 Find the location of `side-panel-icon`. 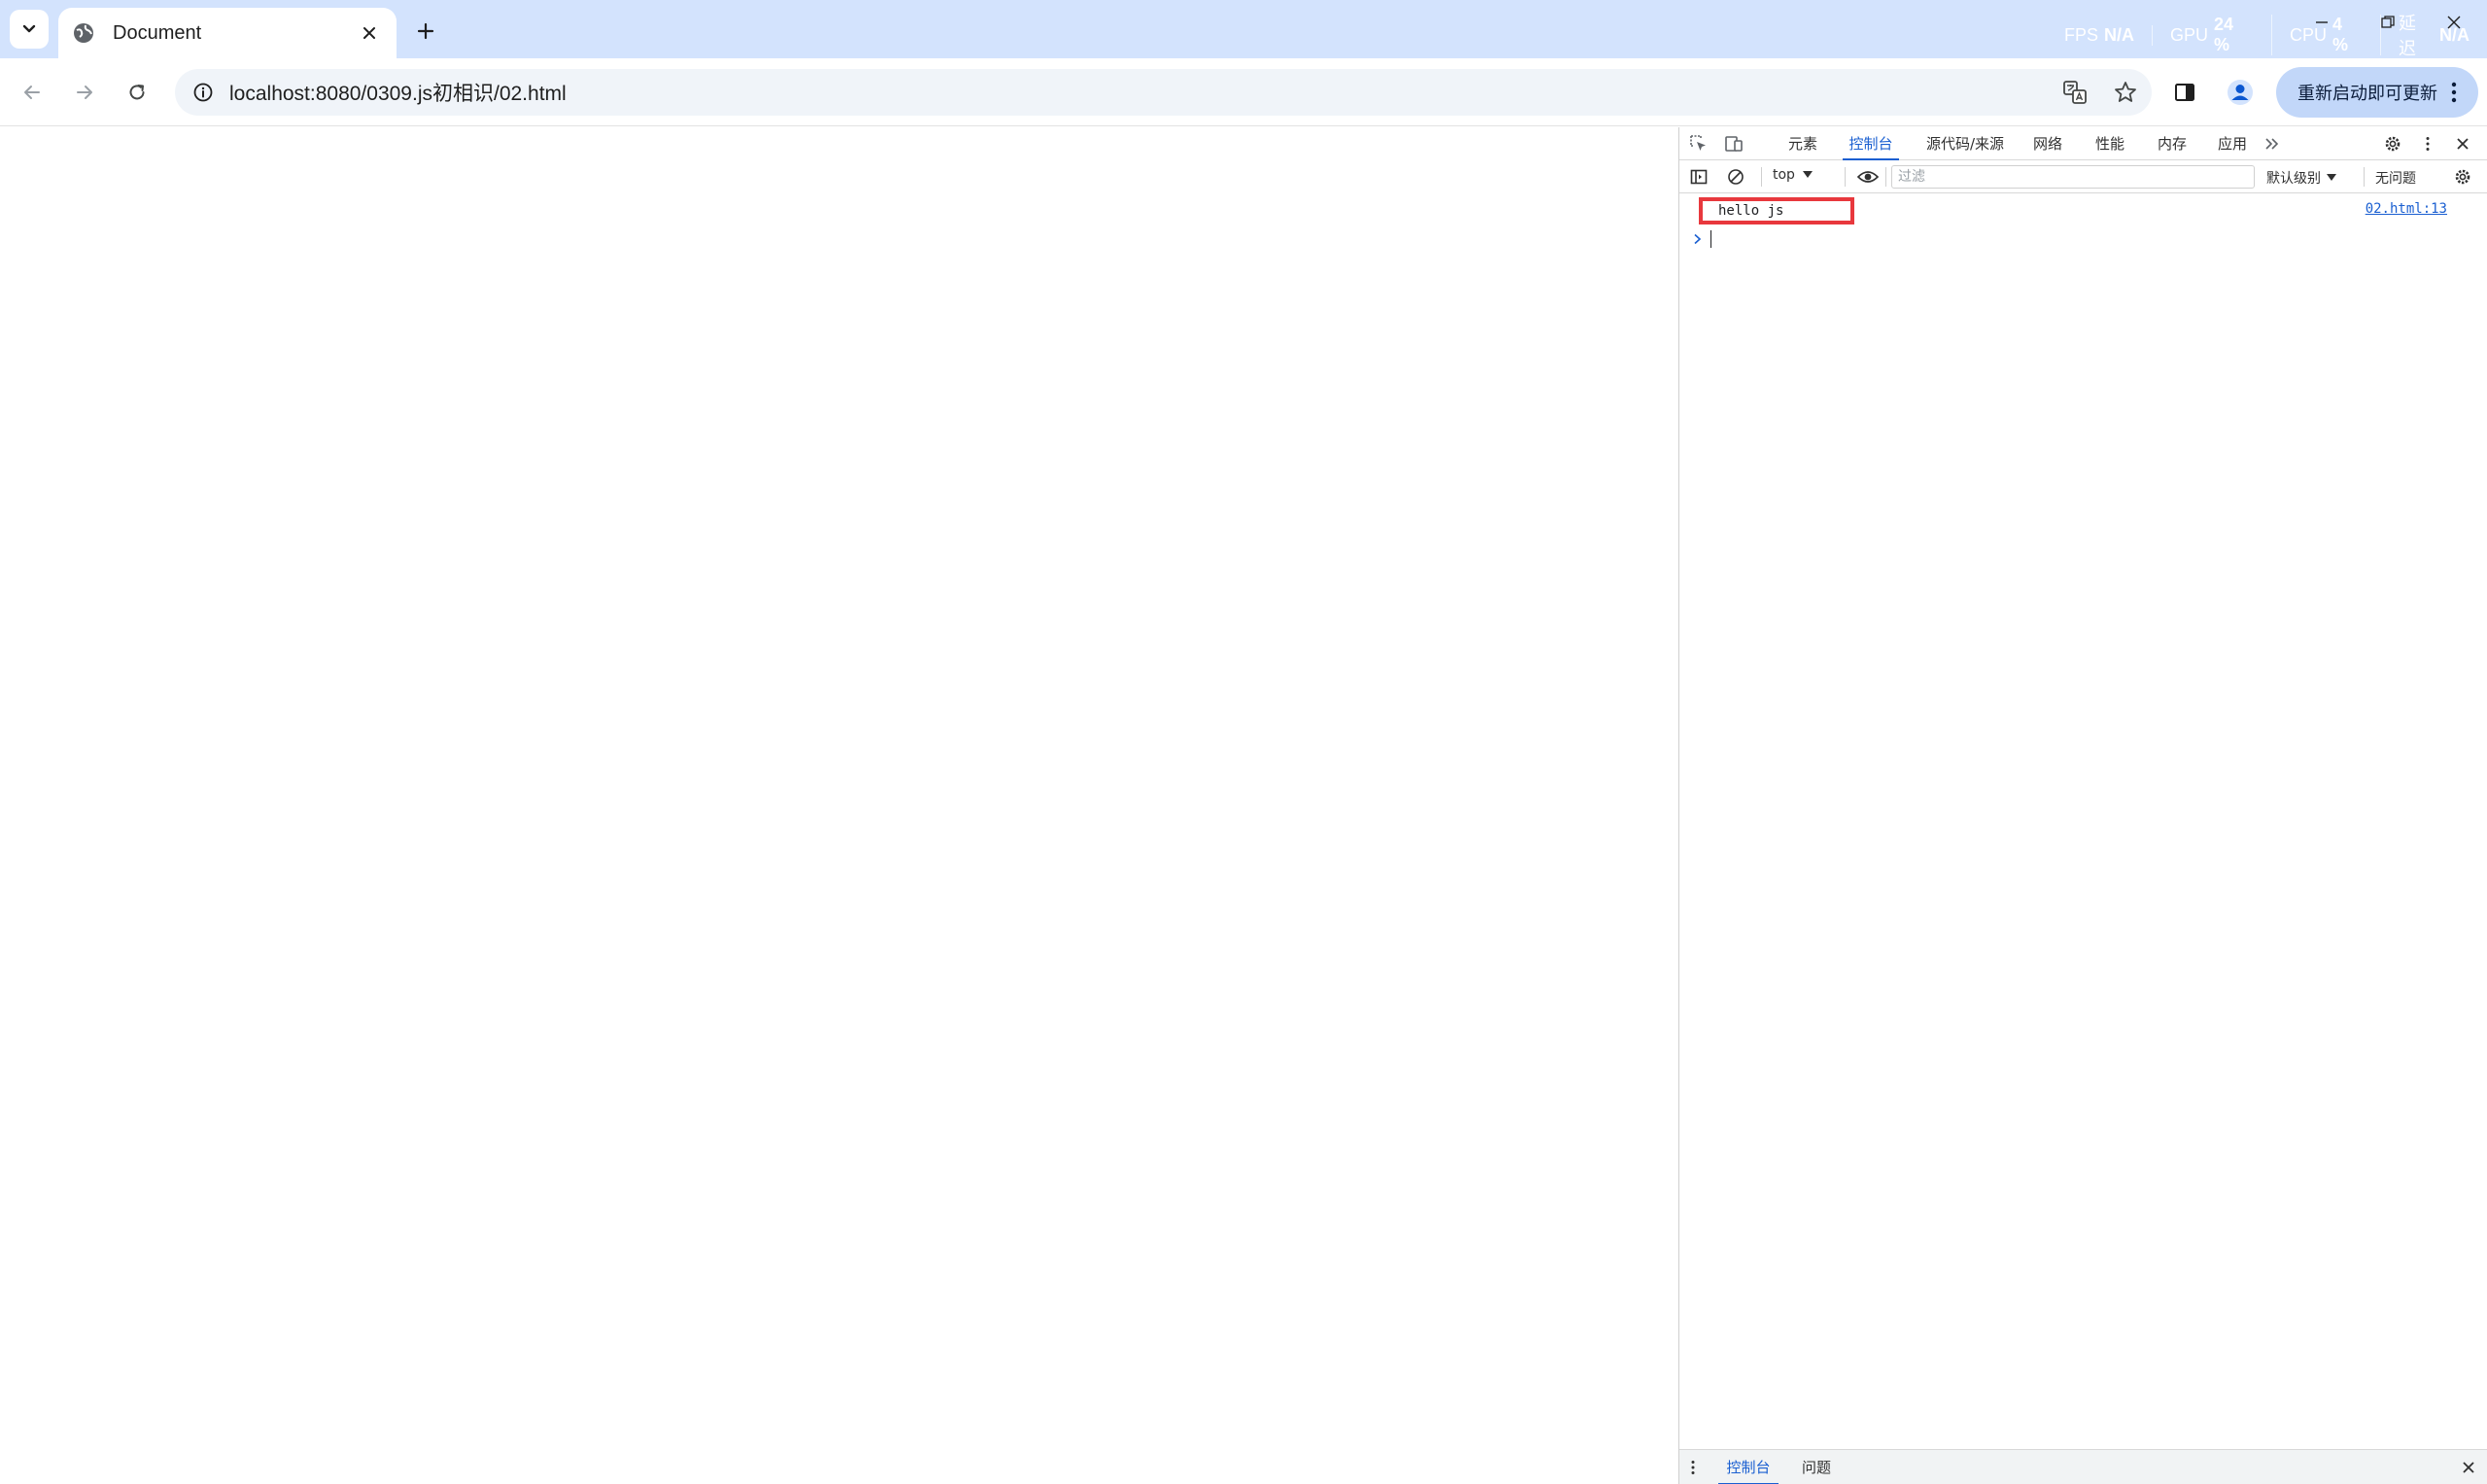

side-panel-icon is located at coordinates (2184, 92).